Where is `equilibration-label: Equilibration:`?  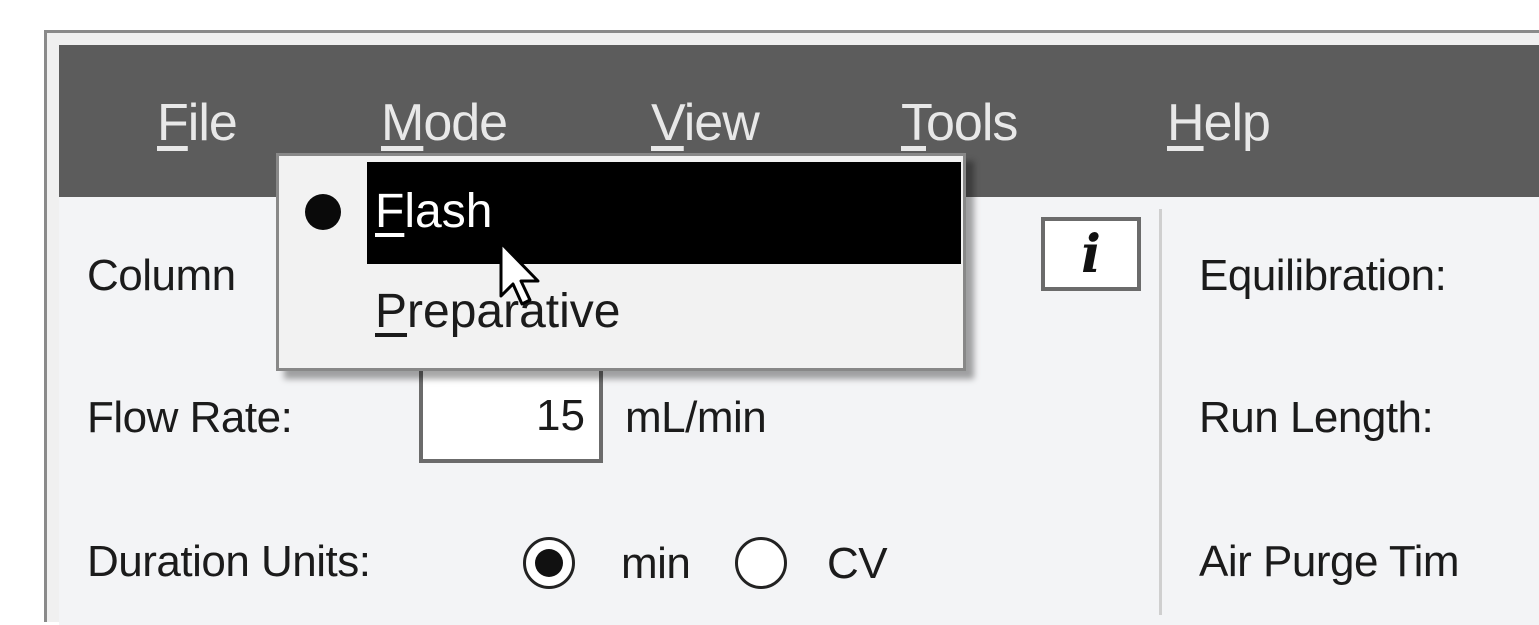
equilibration-label: Equilibration: is located at coordinates (1323, 275).